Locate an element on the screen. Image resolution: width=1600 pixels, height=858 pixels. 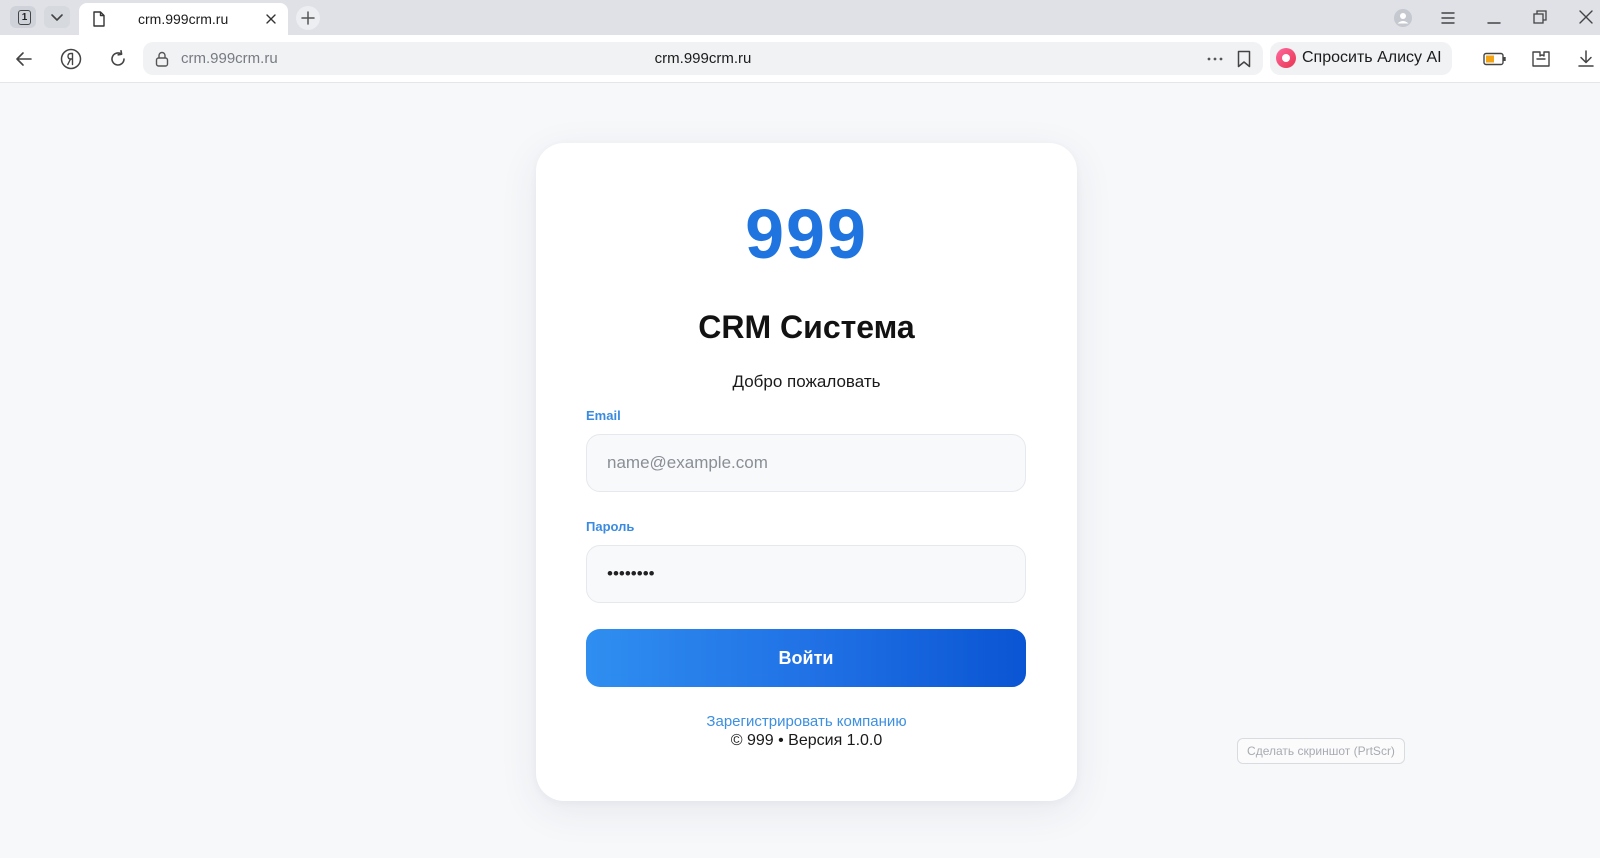
battery-saver-icon is located at coordinates (1495, 59).